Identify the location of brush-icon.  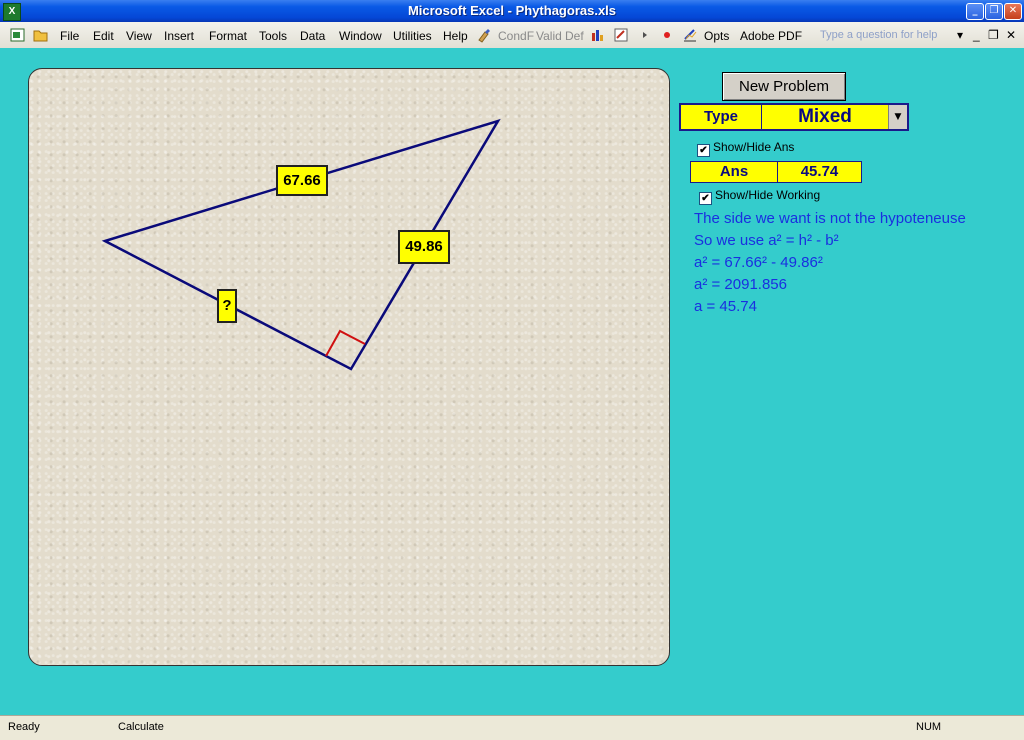
(484, 35).